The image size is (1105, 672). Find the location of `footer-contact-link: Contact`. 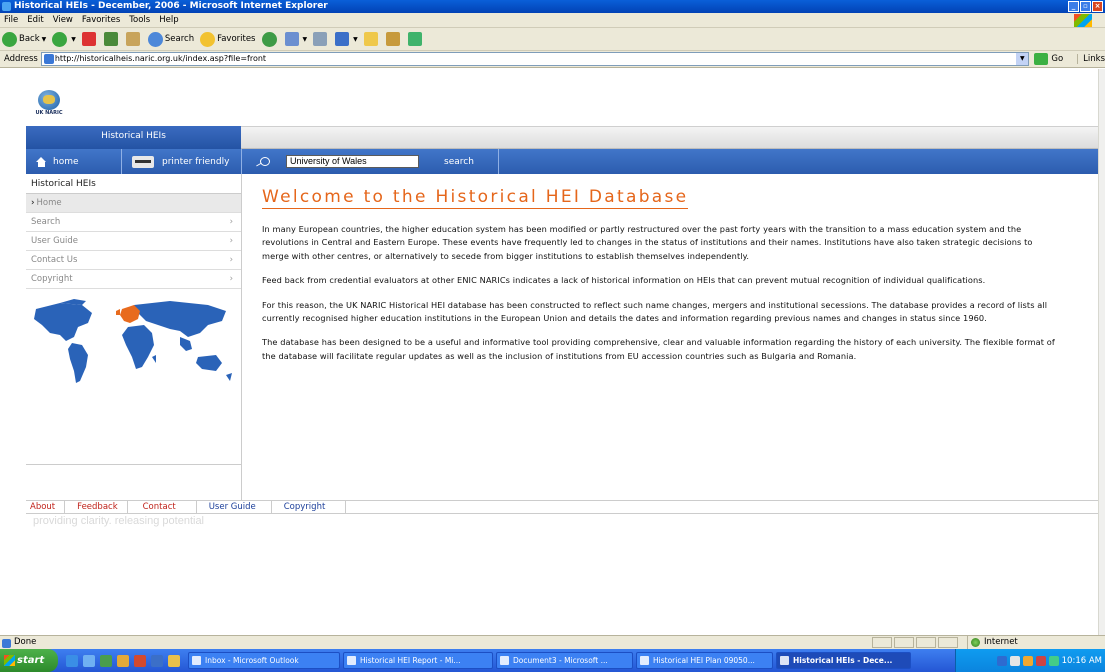

footer-contact-link: Contact is located at coordinates (162, 507).